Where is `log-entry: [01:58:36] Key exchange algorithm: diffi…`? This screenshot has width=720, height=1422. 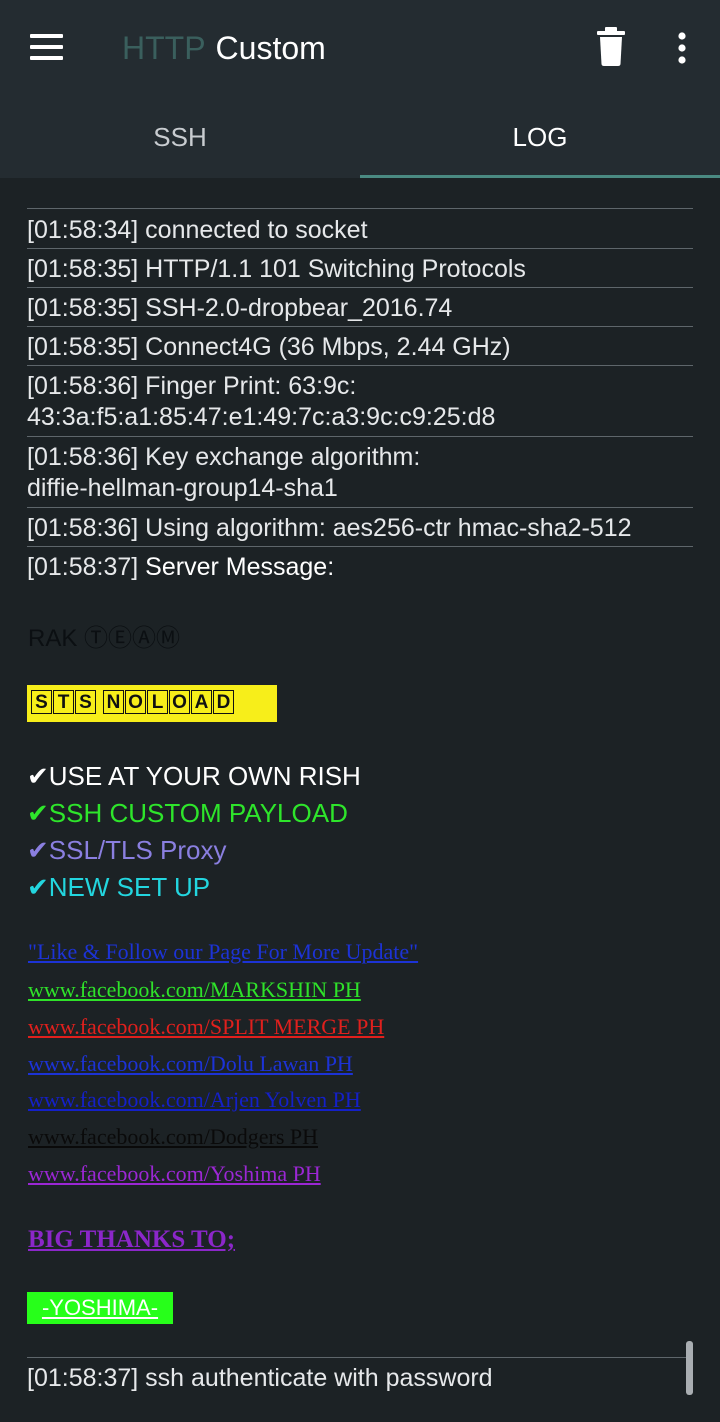 log-entry: [01:58:36] Key exchange algorithm: diffi… is located at coordinates (360, 473).